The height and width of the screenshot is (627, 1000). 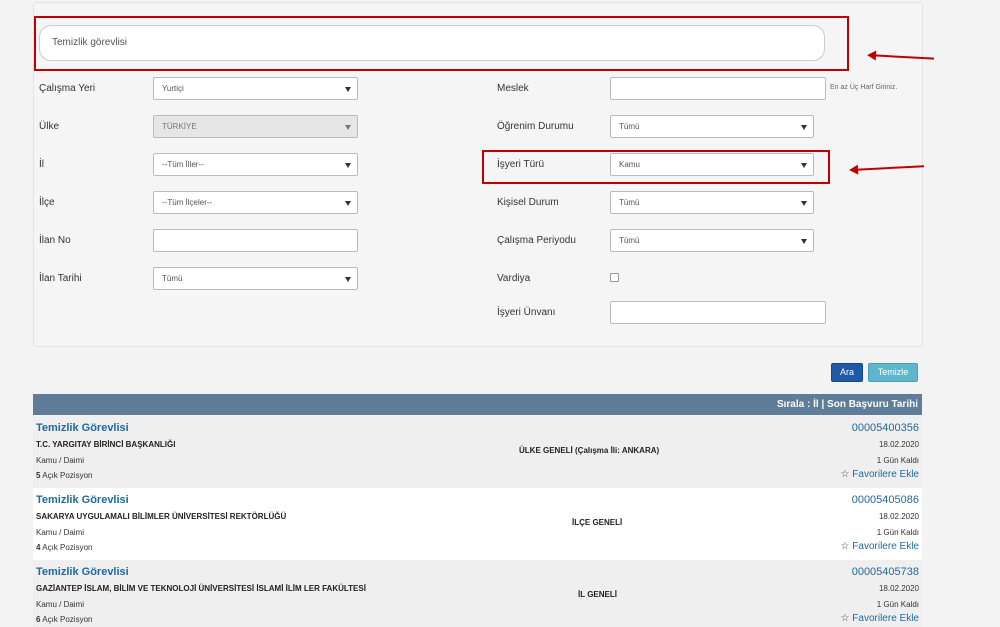 I want to click on open-positions: 5 Açık Pozisyon, so click(x=64, y=475).